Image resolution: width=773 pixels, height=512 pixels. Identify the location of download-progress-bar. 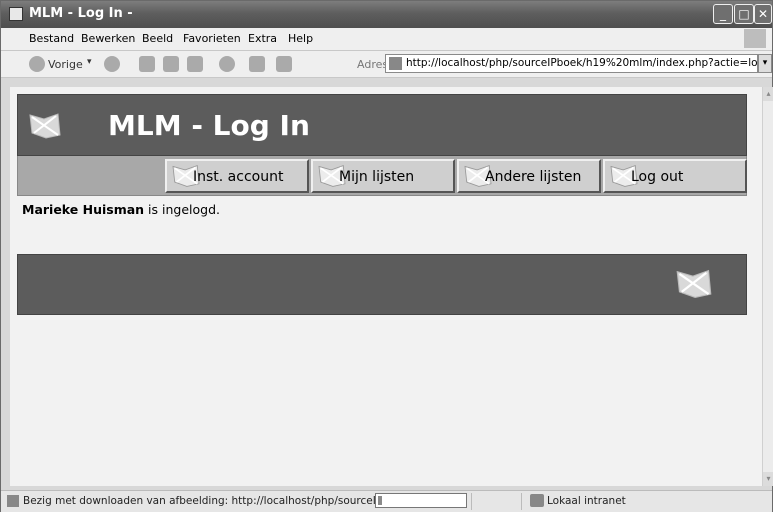
(421, 500).